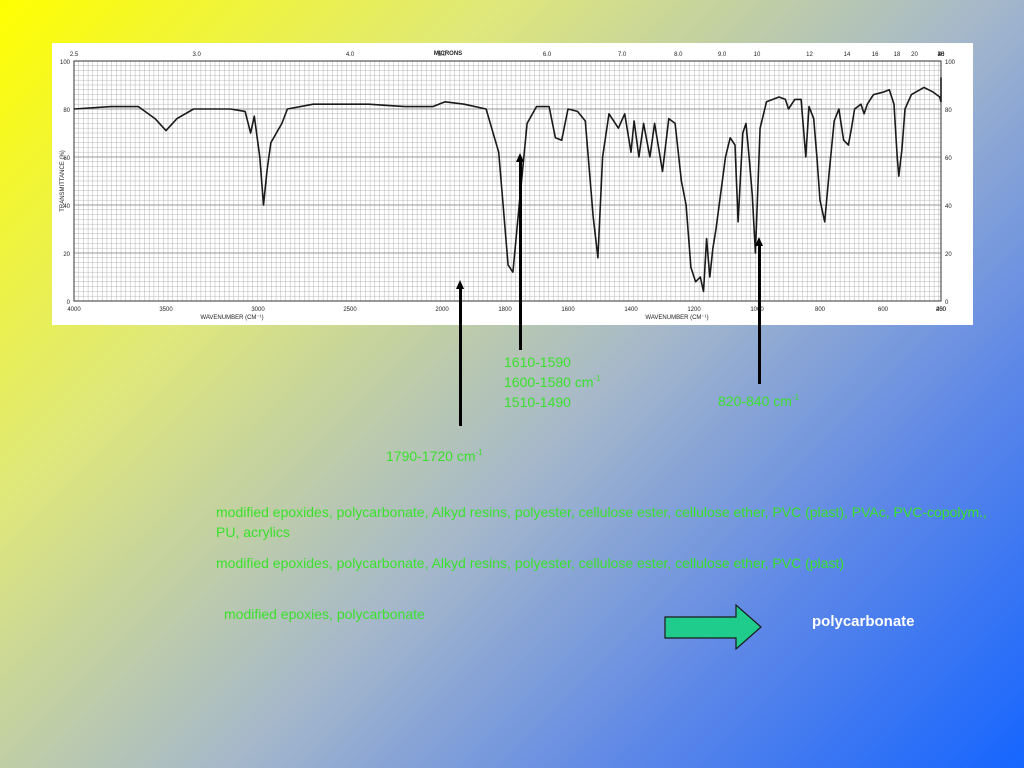 This screenshot has height=768, width=1024. What do you see at coordinates (759, 401) in the screenshot?
I see `annotation-para-substituted-band: 820-840 cm-1` at bounding box center [759, 401].